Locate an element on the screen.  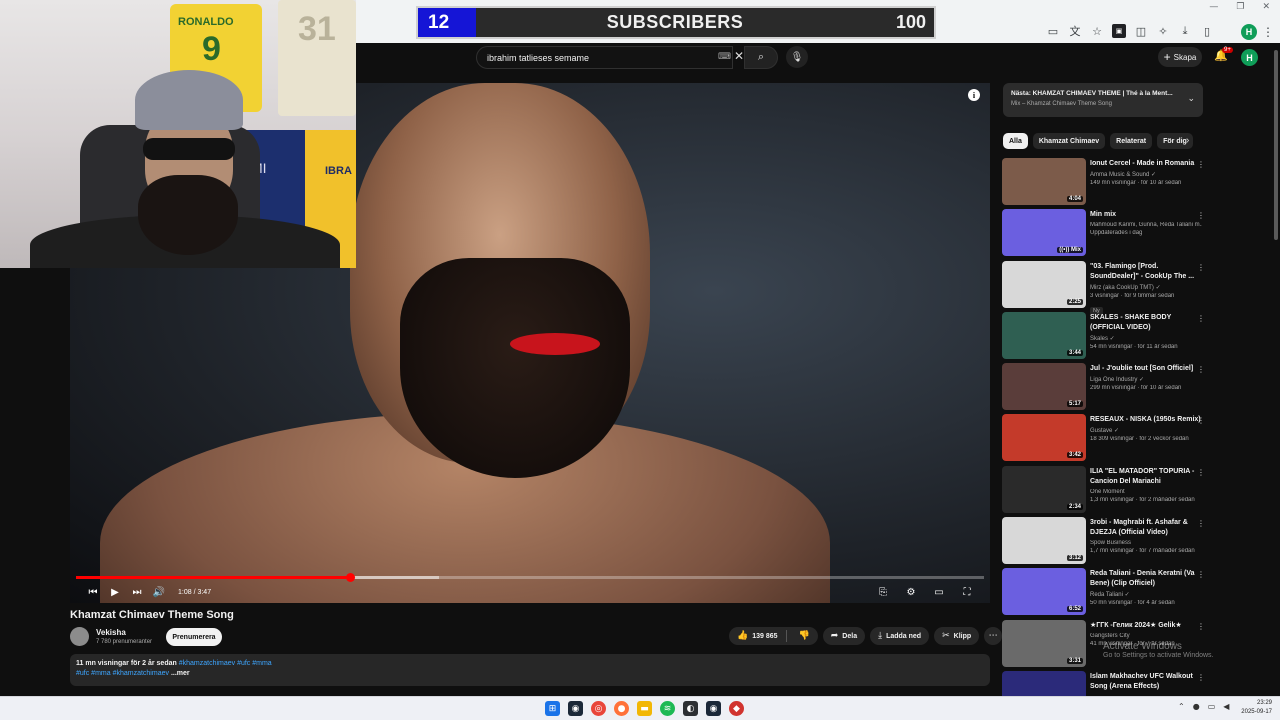
video-thumbnail: 2:25 is located at coordinates (1044, 284).